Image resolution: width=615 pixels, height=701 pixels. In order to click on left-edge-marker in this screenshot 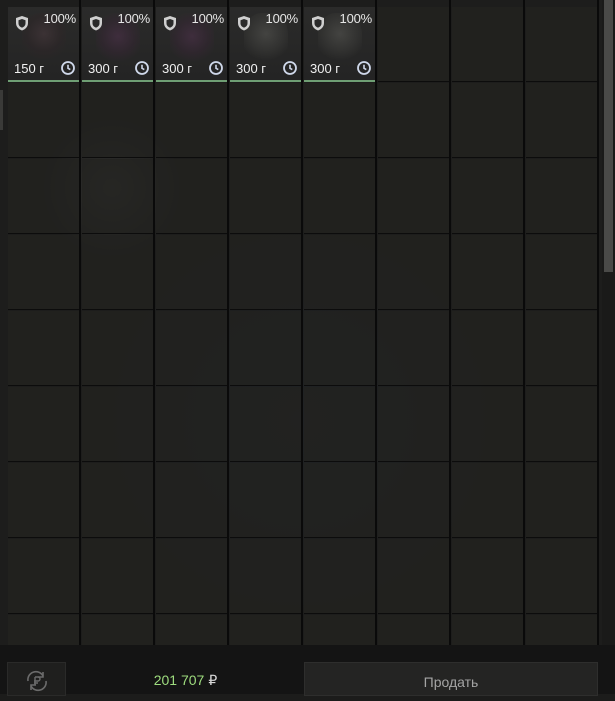, I will do `click(1, 110)`.